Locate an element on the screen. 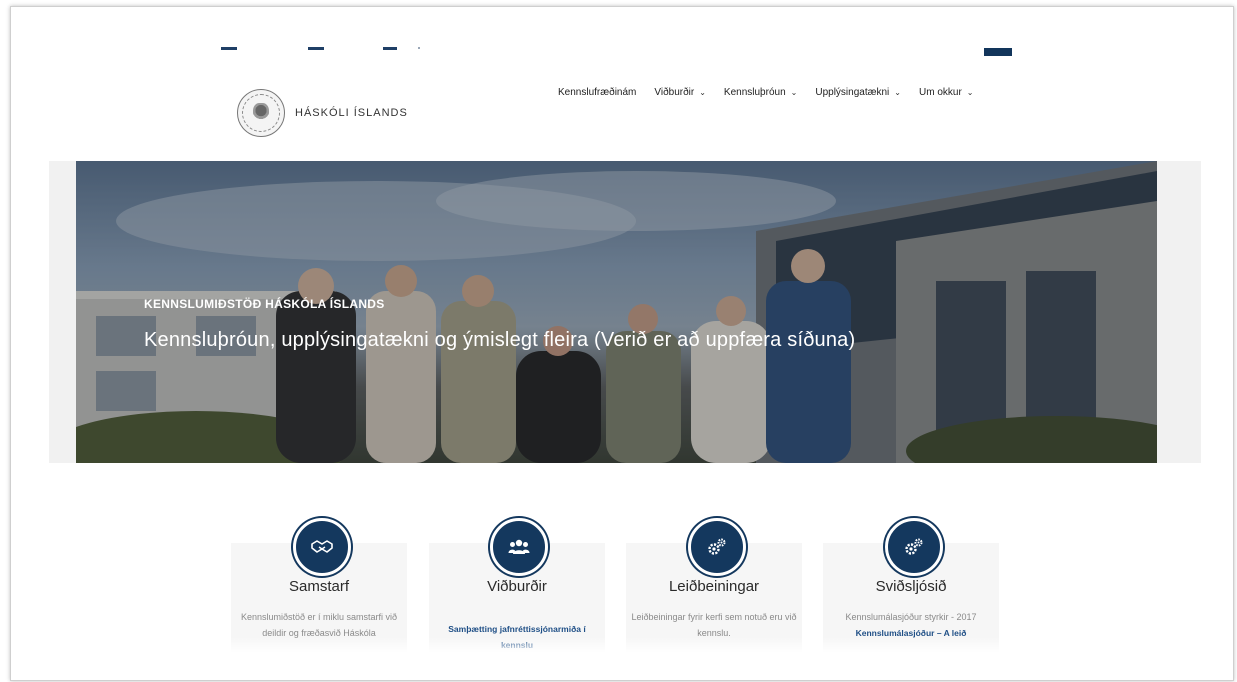 The width and height of the screenshot is (1237, 682). hero-kicker: KENNSLUMIÐSTÖÐ HÁSKÓLA ÍSLANDS is located at coordinates (264, 304).